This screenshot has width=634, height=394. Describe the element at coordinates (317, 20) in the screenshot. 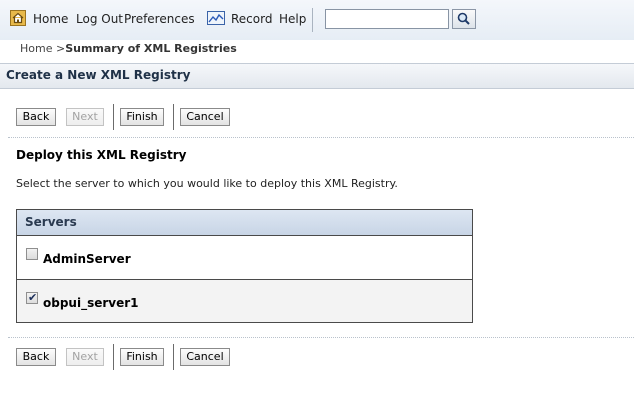

I see `top-toolbar: Home Log Out Preferences Record Help` at that location.